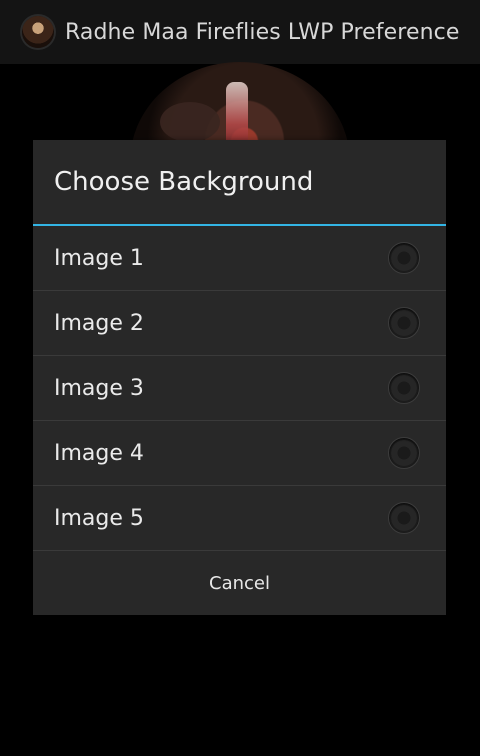 The width and height of the screenshot is (480, 756). I want to click on dialog-title: Choose Background, so click(239, 183).